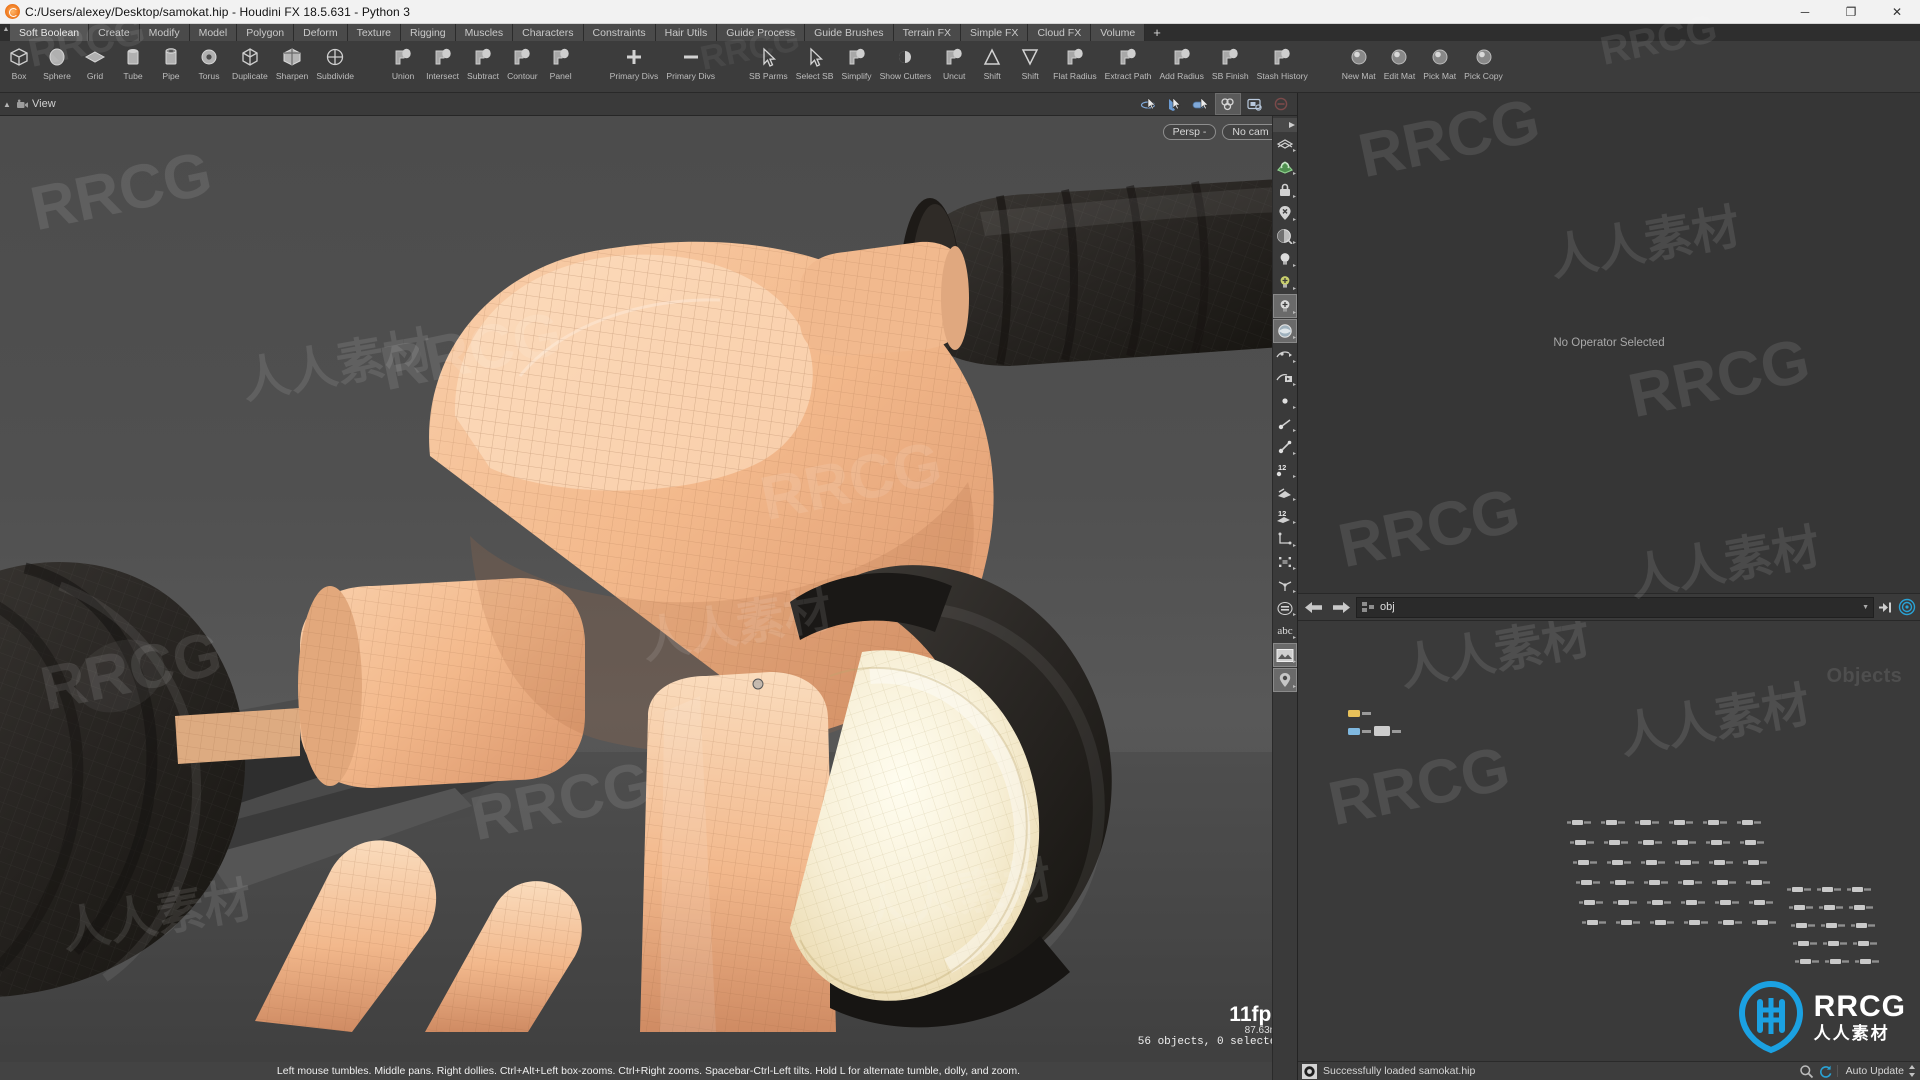 The height and width of the screenshot is (1080, 1920). Describe the element at coordinates (995, 32) in the screenshot. I see `shelf-tab-simple-fx: Simple FX` at that location.